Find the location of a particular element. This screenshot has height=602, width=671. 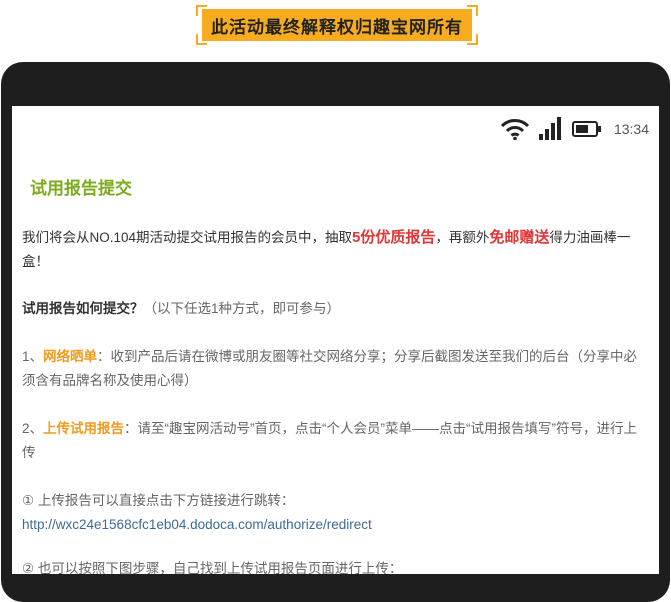

method-number: 2、 is located at coordinates (33, 428).